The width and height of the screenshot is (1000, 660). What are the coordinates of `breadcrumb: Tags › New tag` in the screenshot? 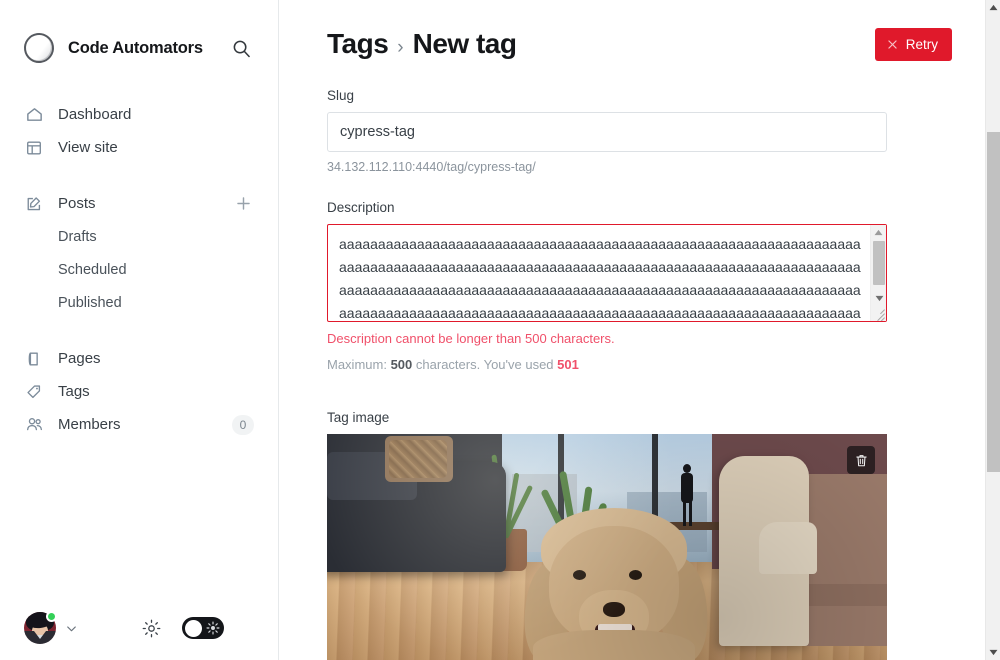 It's located at (422, 44).